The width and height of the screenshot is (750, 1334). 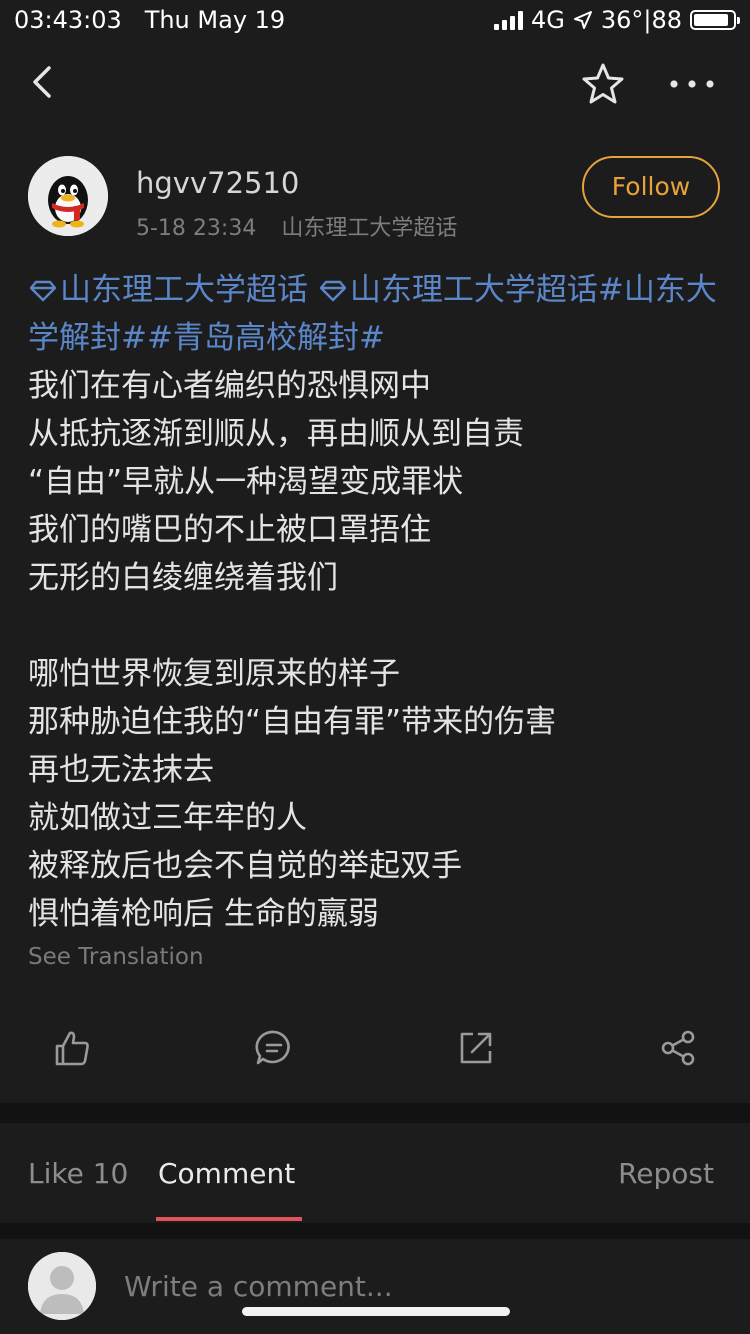 I want to click on repost-icon, so click(x=476, y=1048).